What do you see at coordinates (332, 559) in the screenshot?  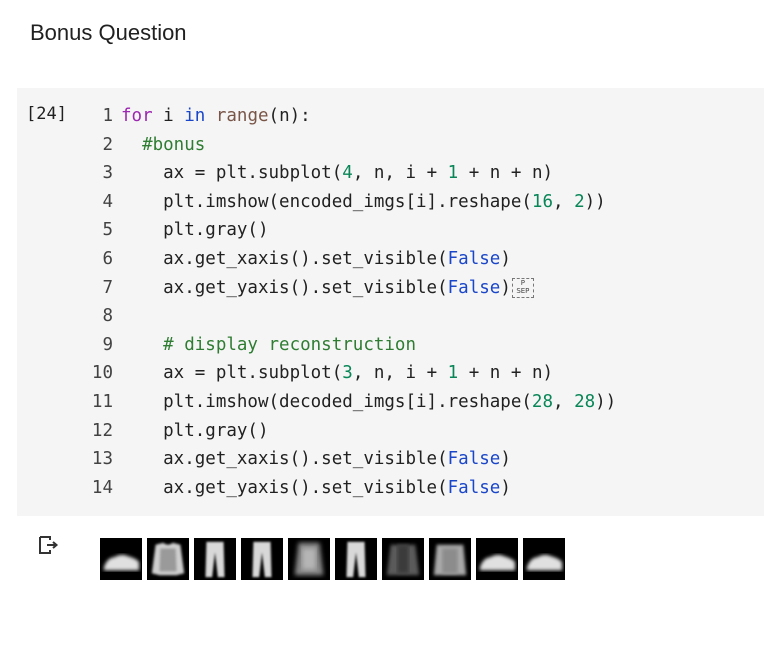 I see `output-images` at bounding box center [332, 559].